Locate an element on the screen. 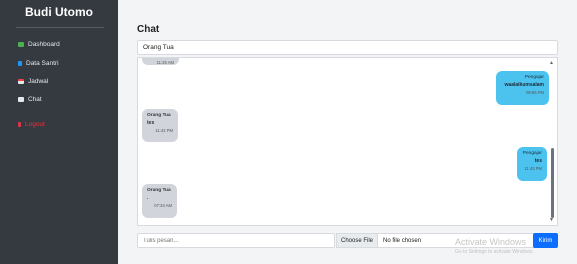 The image size is (577, 264). sidebar-item-label: Jadwal is located at coordinates (38, 81).